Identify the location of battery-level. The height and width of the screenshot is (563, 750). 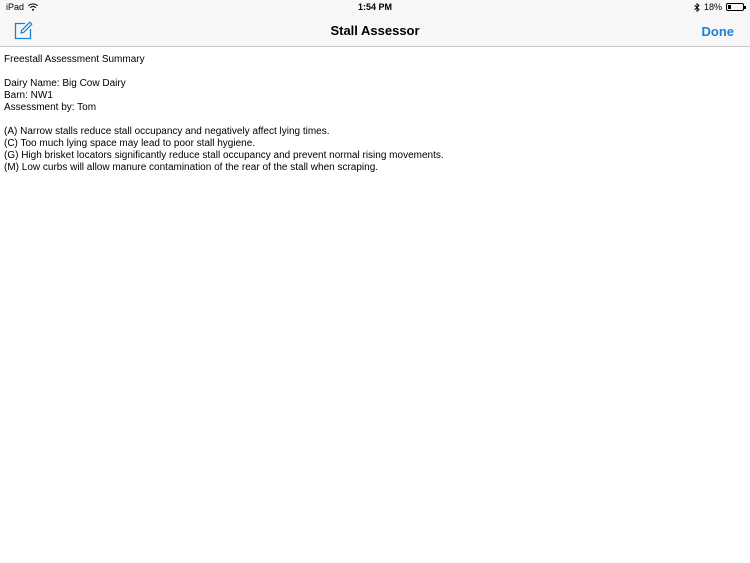
(729, 7).